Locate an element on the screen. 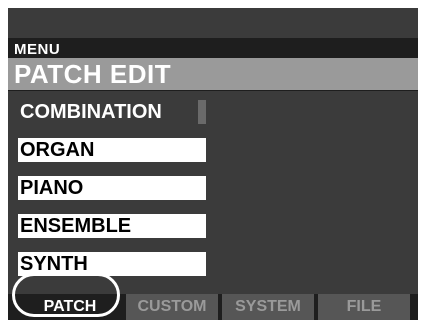 The image size is (424, 323). tab-custom: CUSTOM is located at coordinates (172, 307).